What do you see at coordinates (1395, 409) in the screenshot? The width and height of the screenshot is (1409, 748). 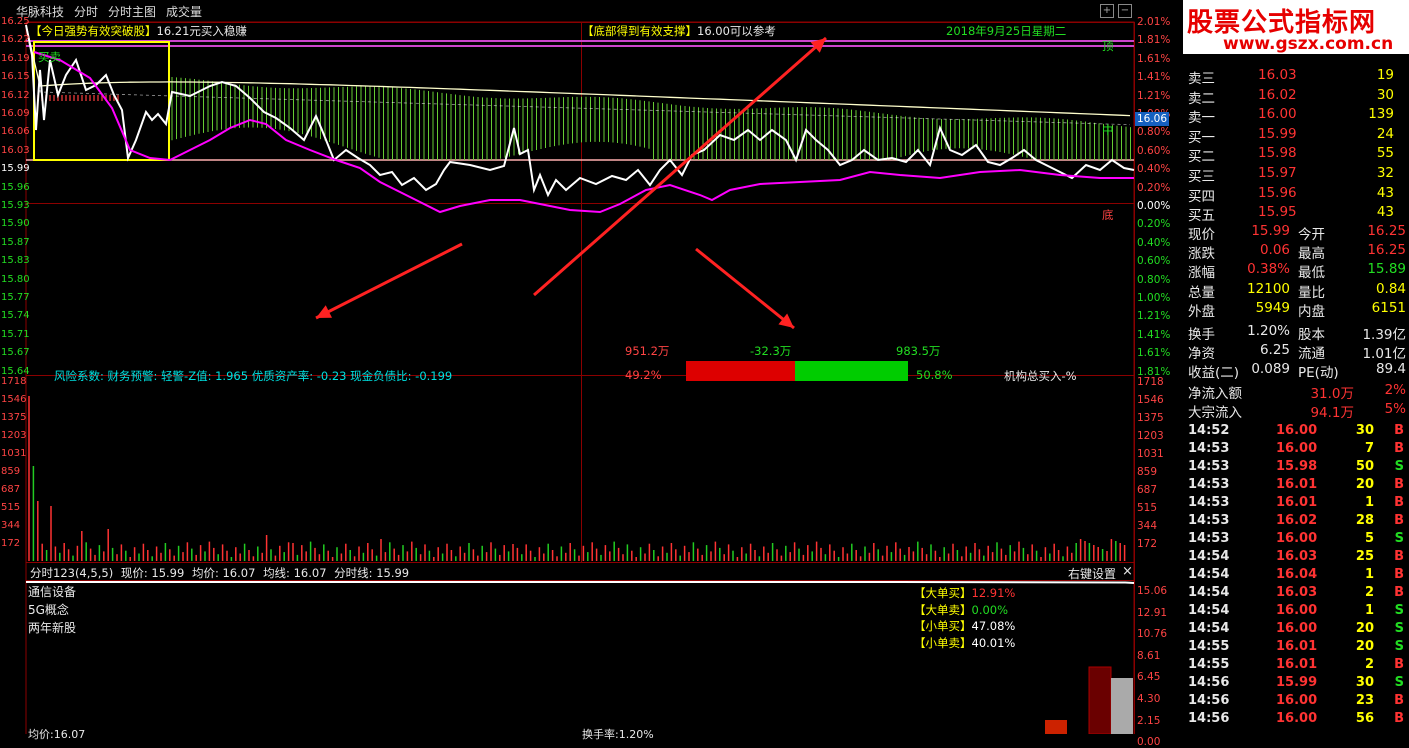 I see `net-flow-pct: 5%` at bounding box center [1395, 409].